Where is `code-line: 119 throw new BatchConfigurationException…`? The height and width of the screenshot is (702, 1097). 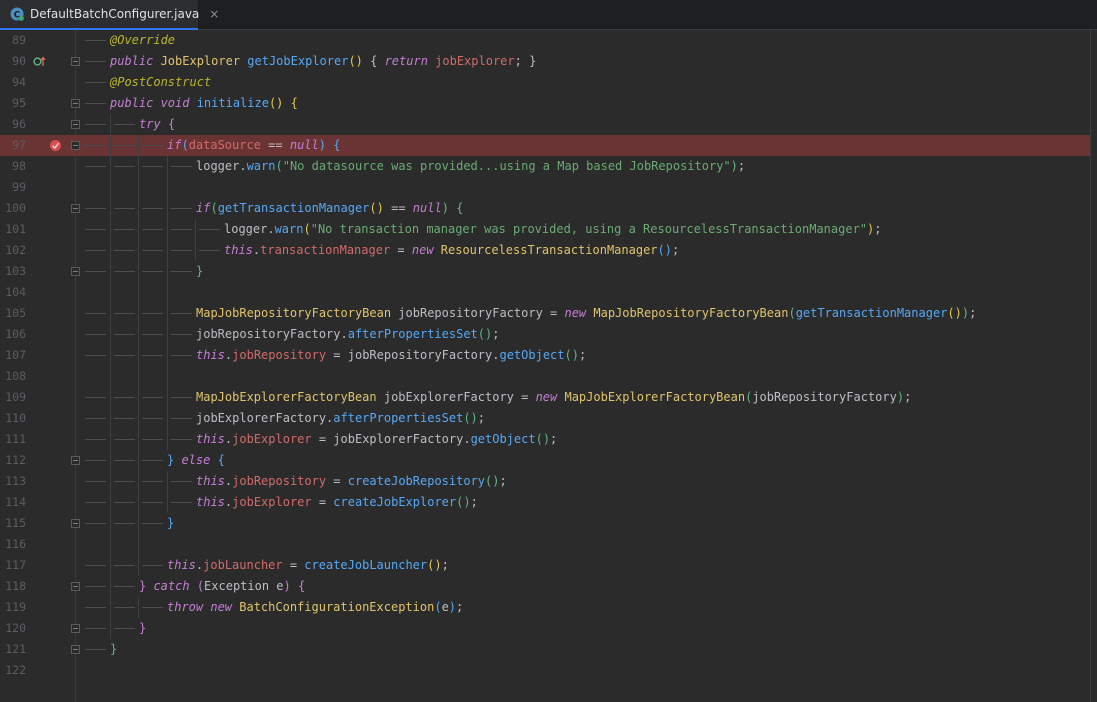
code-line: 119 throw new BatchConfigurationException… is located at coordinates (545, 607).